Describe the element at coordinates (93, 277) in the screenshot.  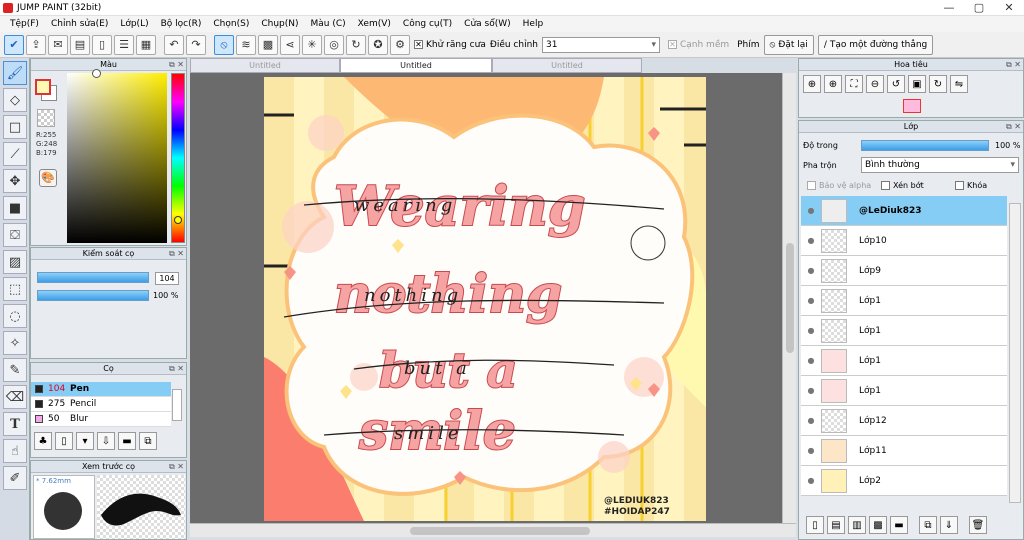
I see `brush-size-slider` at that location.